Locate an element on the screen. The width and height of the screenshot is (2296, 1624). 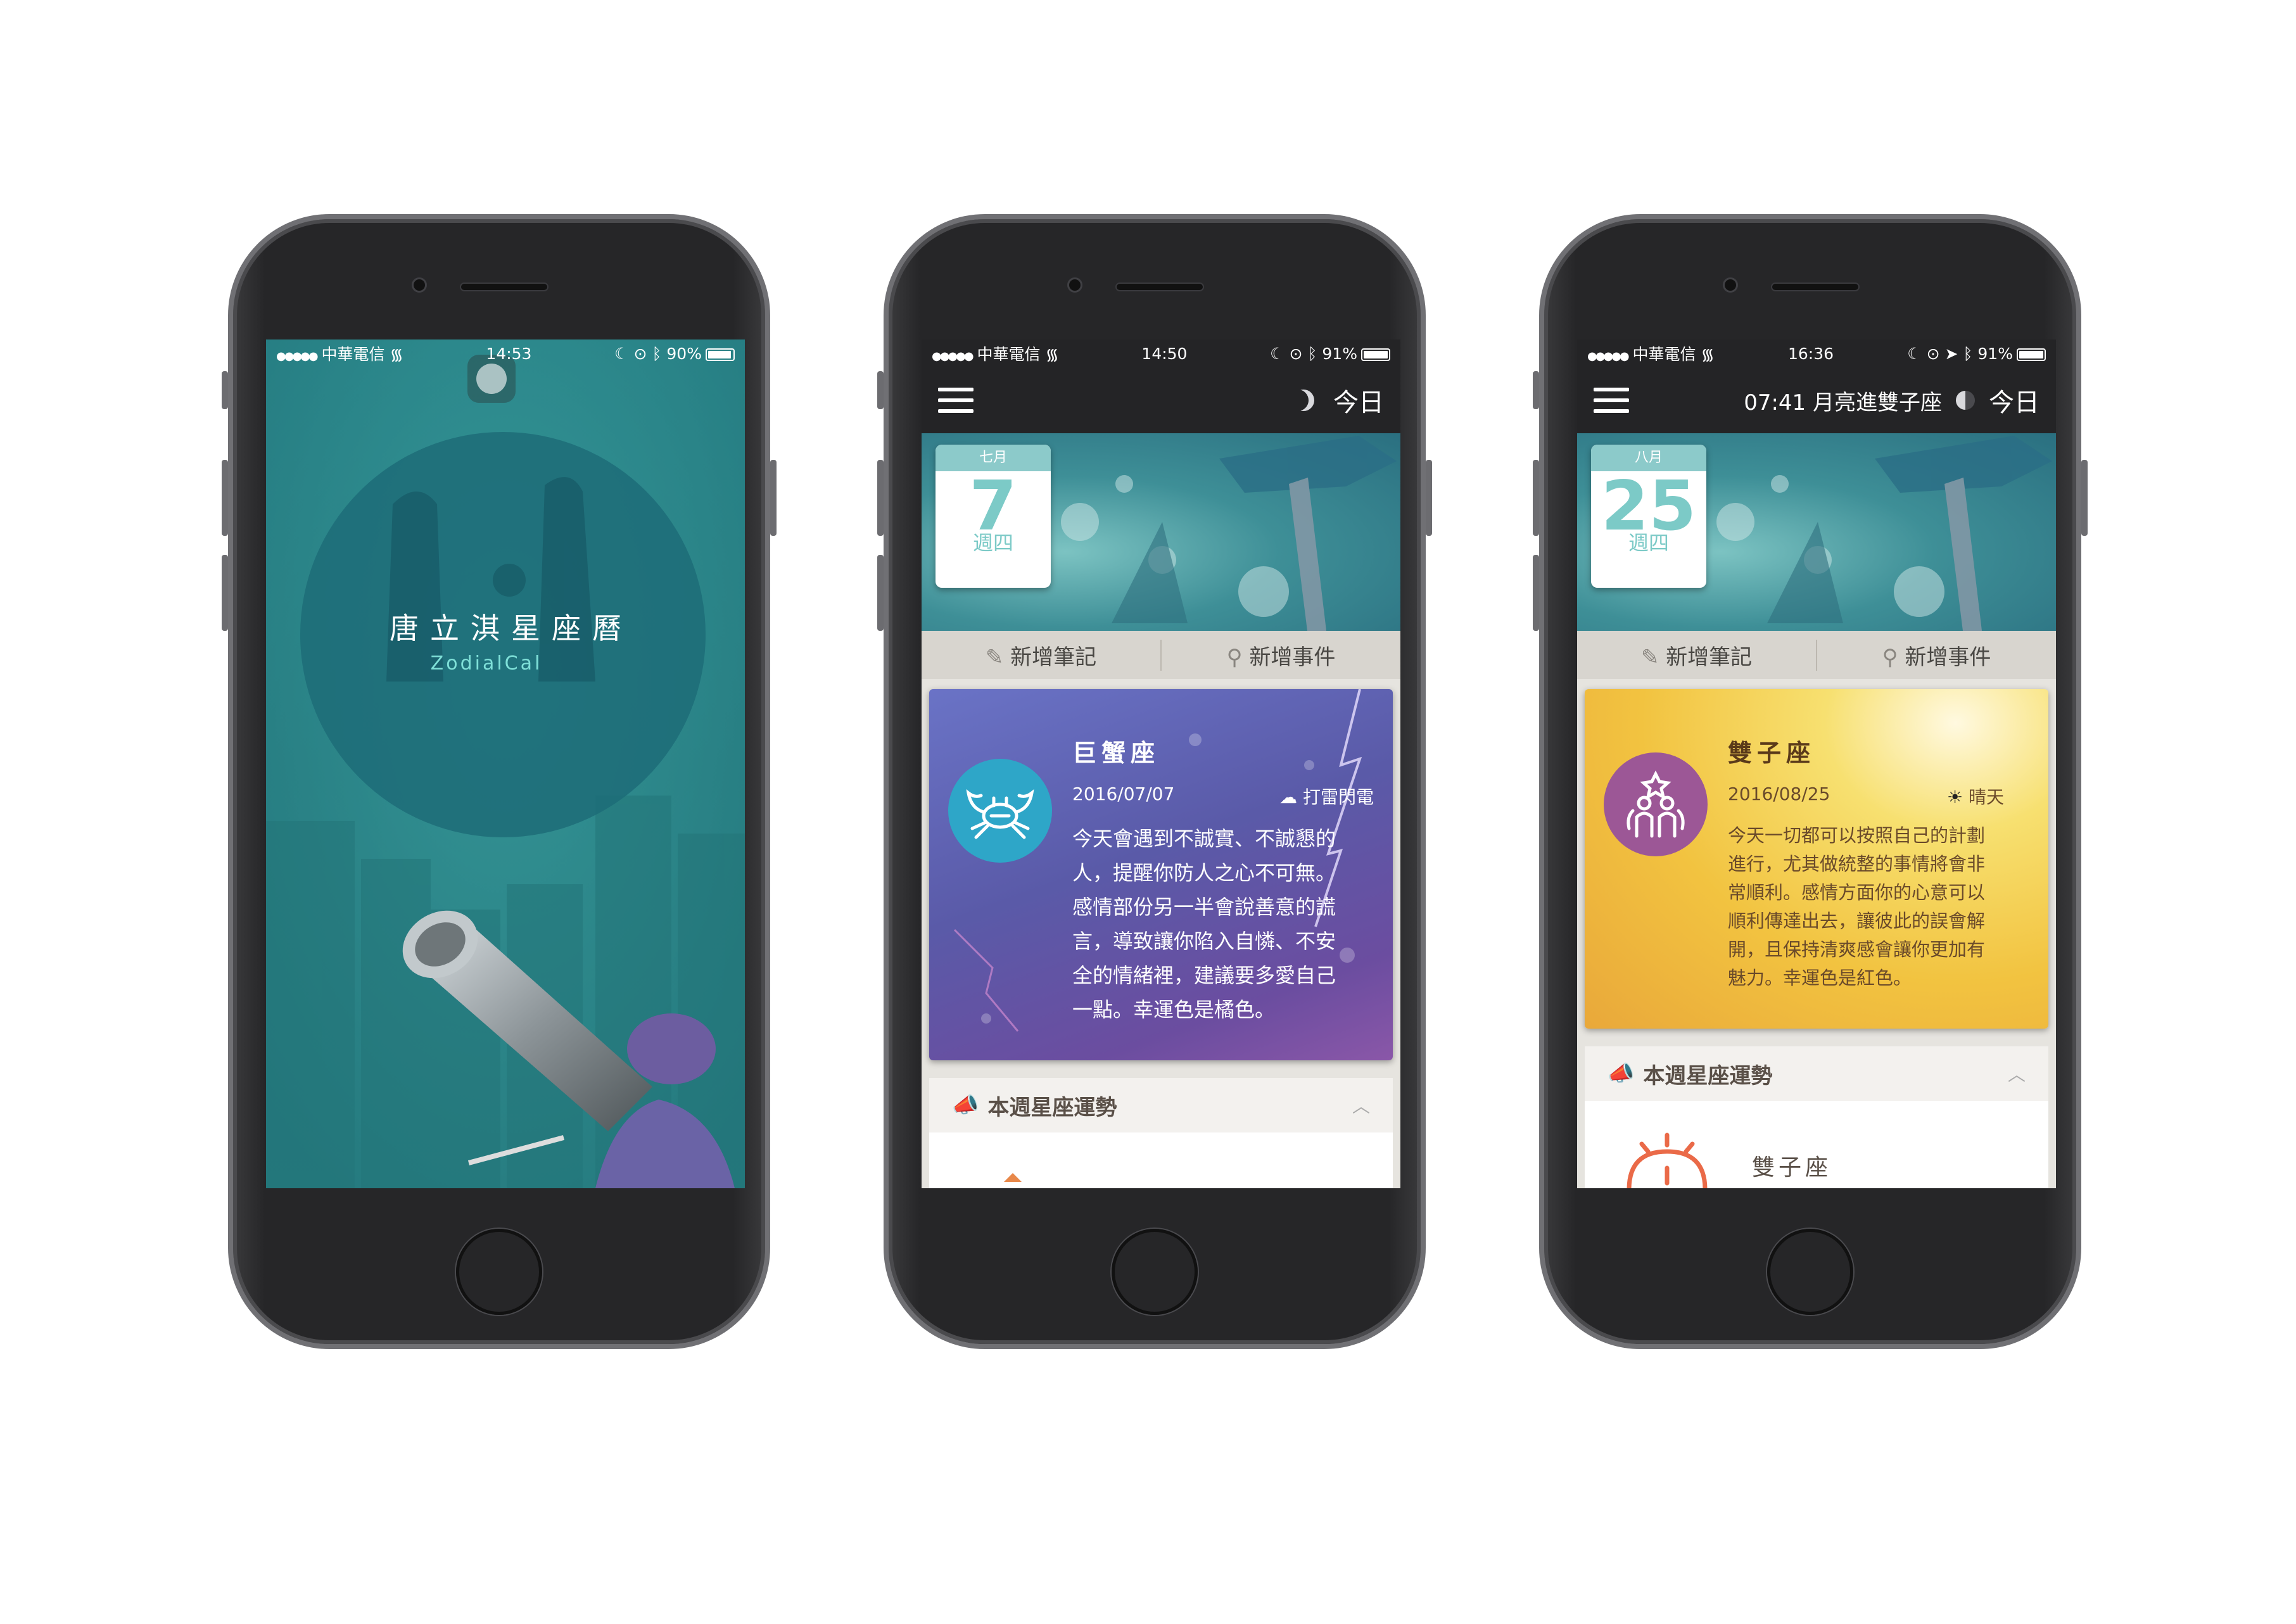
weather-label: 晴天 is located at coordinates (1986, 798).